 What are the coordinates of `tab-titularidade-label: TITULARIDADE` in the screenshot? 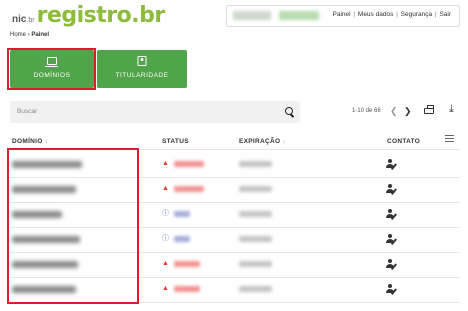 It's located at (142, 75).